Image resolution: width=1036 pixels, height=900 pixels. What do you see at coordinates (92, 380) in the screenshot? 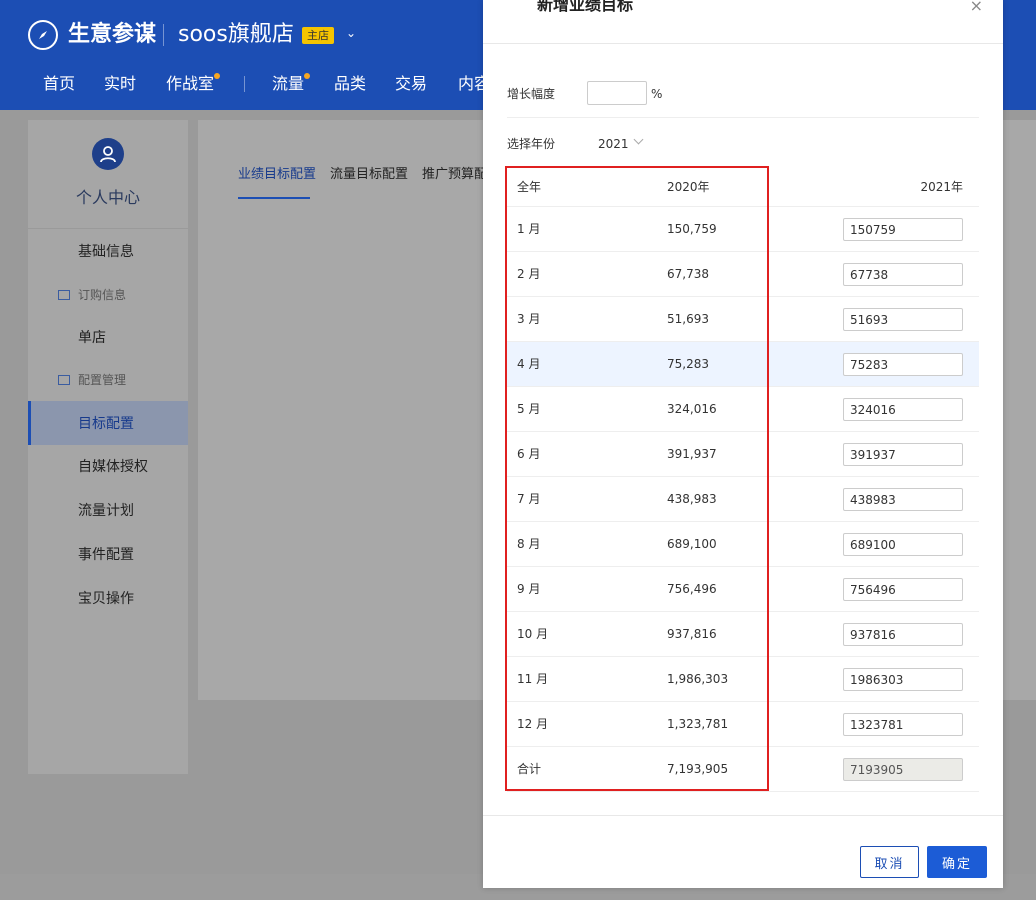
I see `sidebar-group-config: 配置管理` at bounding box center [92, 380].